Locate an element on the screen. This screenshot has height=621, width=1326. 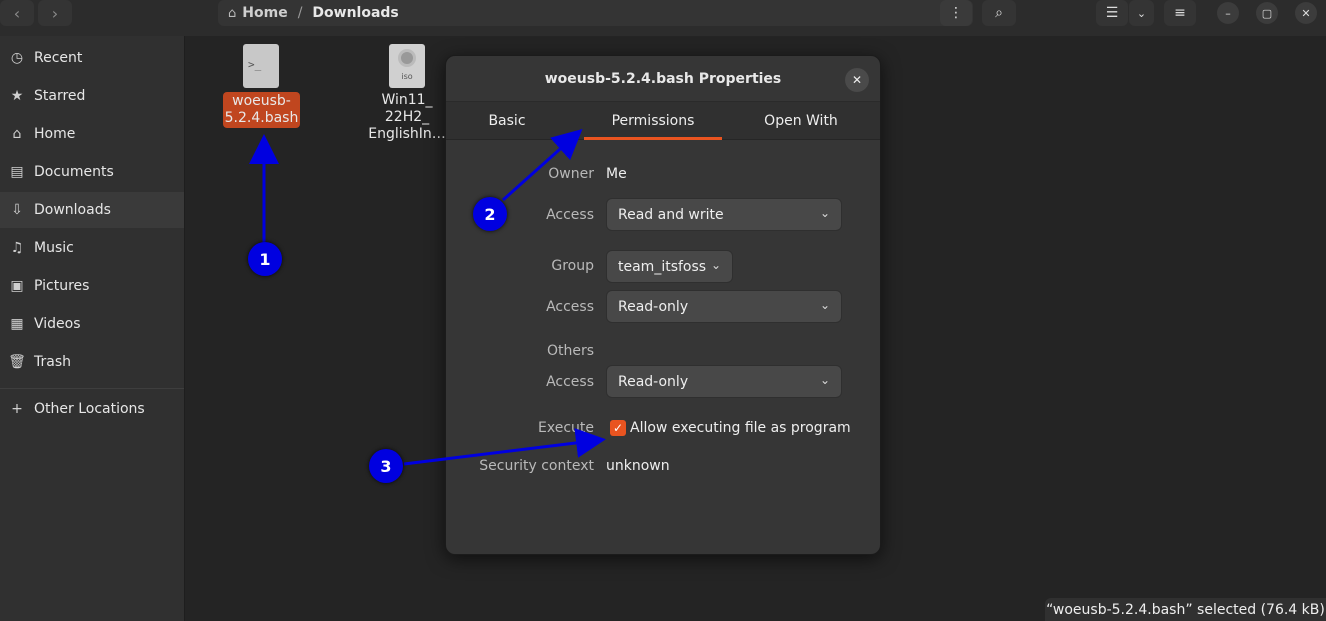
annotation-badge-2: 2 is located at coordinates (490, 214).